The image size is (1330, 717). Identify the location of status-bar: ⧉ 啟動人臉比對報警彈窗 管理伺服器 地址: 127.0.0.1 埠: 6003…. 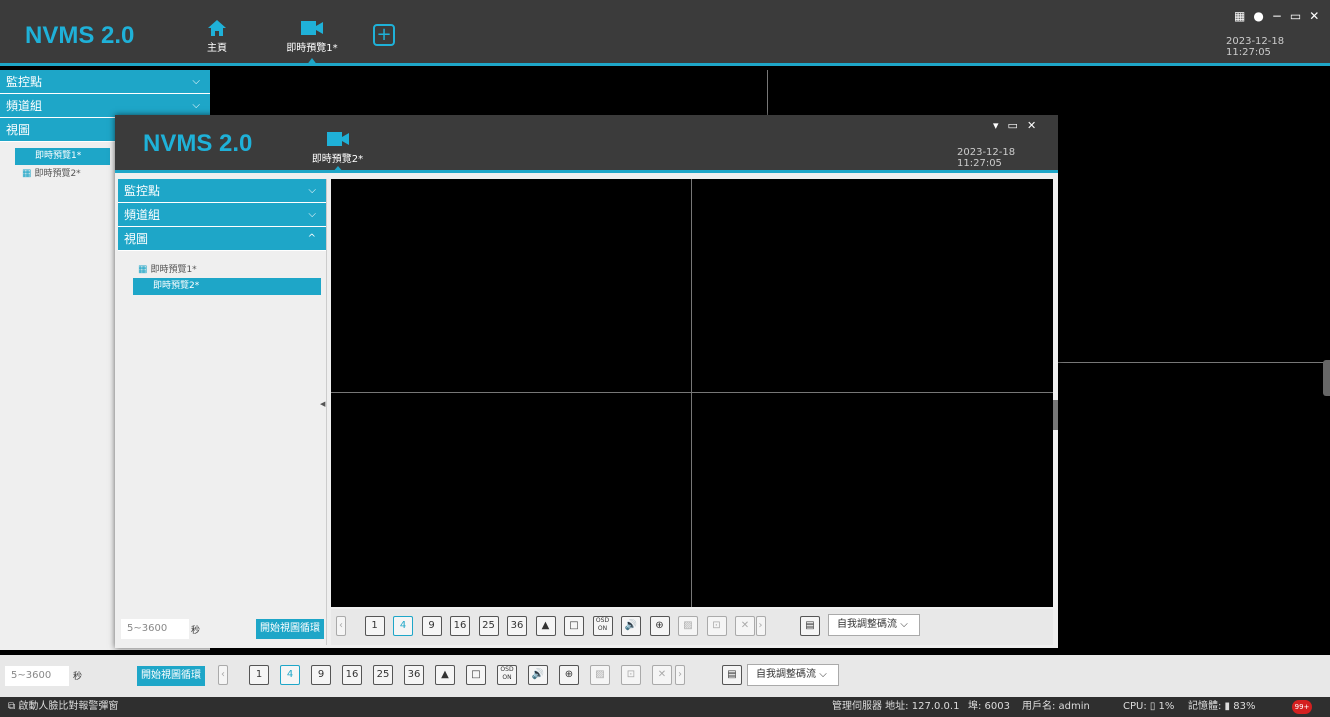
(665, 707).